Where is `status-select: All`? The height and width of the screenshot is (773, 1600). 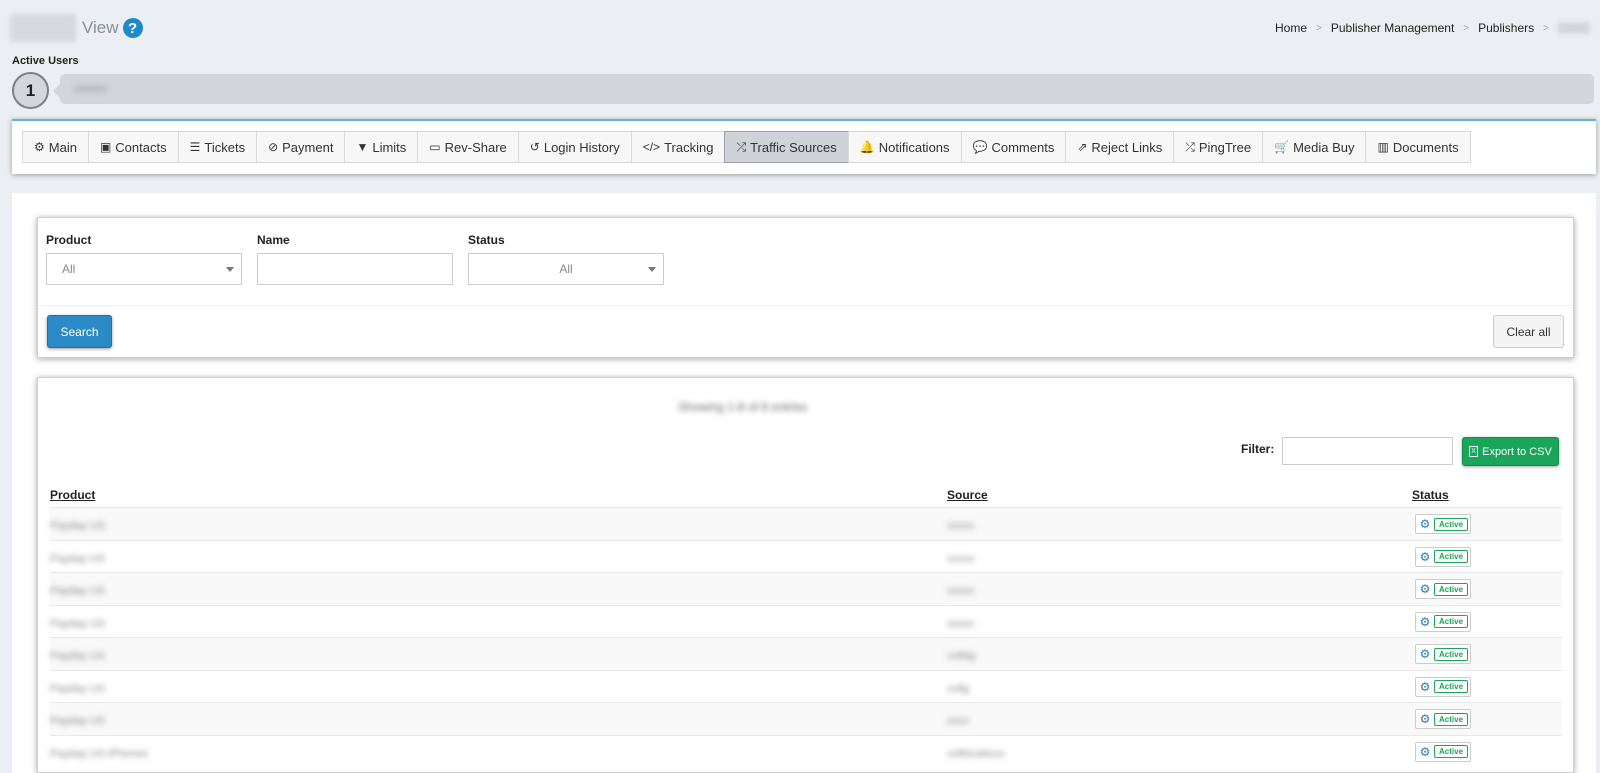 status-select: All is located at coordinates (566, 269).